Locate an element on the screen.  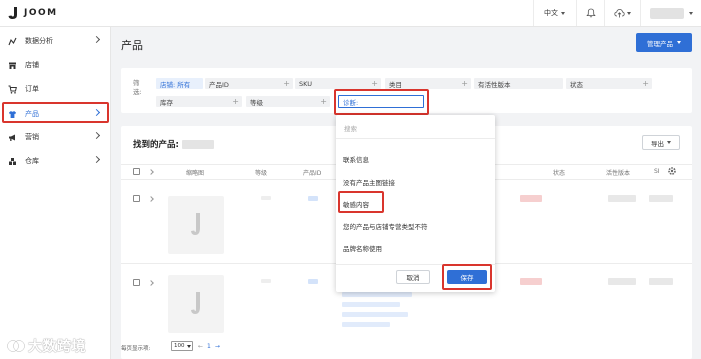
current-page: 1 is located at coordinates (209, 346).